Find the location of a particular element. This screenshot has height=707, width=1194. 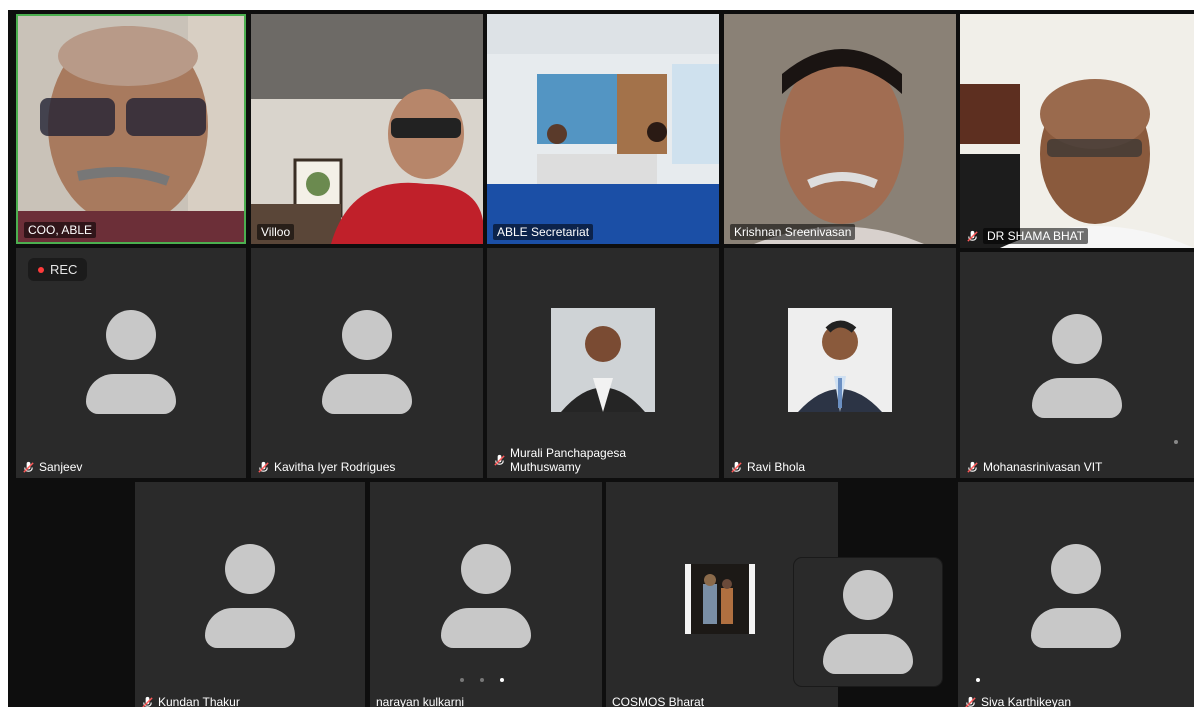

tile-murali: Murali Panchapagesa Muthuswamy is located at coordinates (603, 363).